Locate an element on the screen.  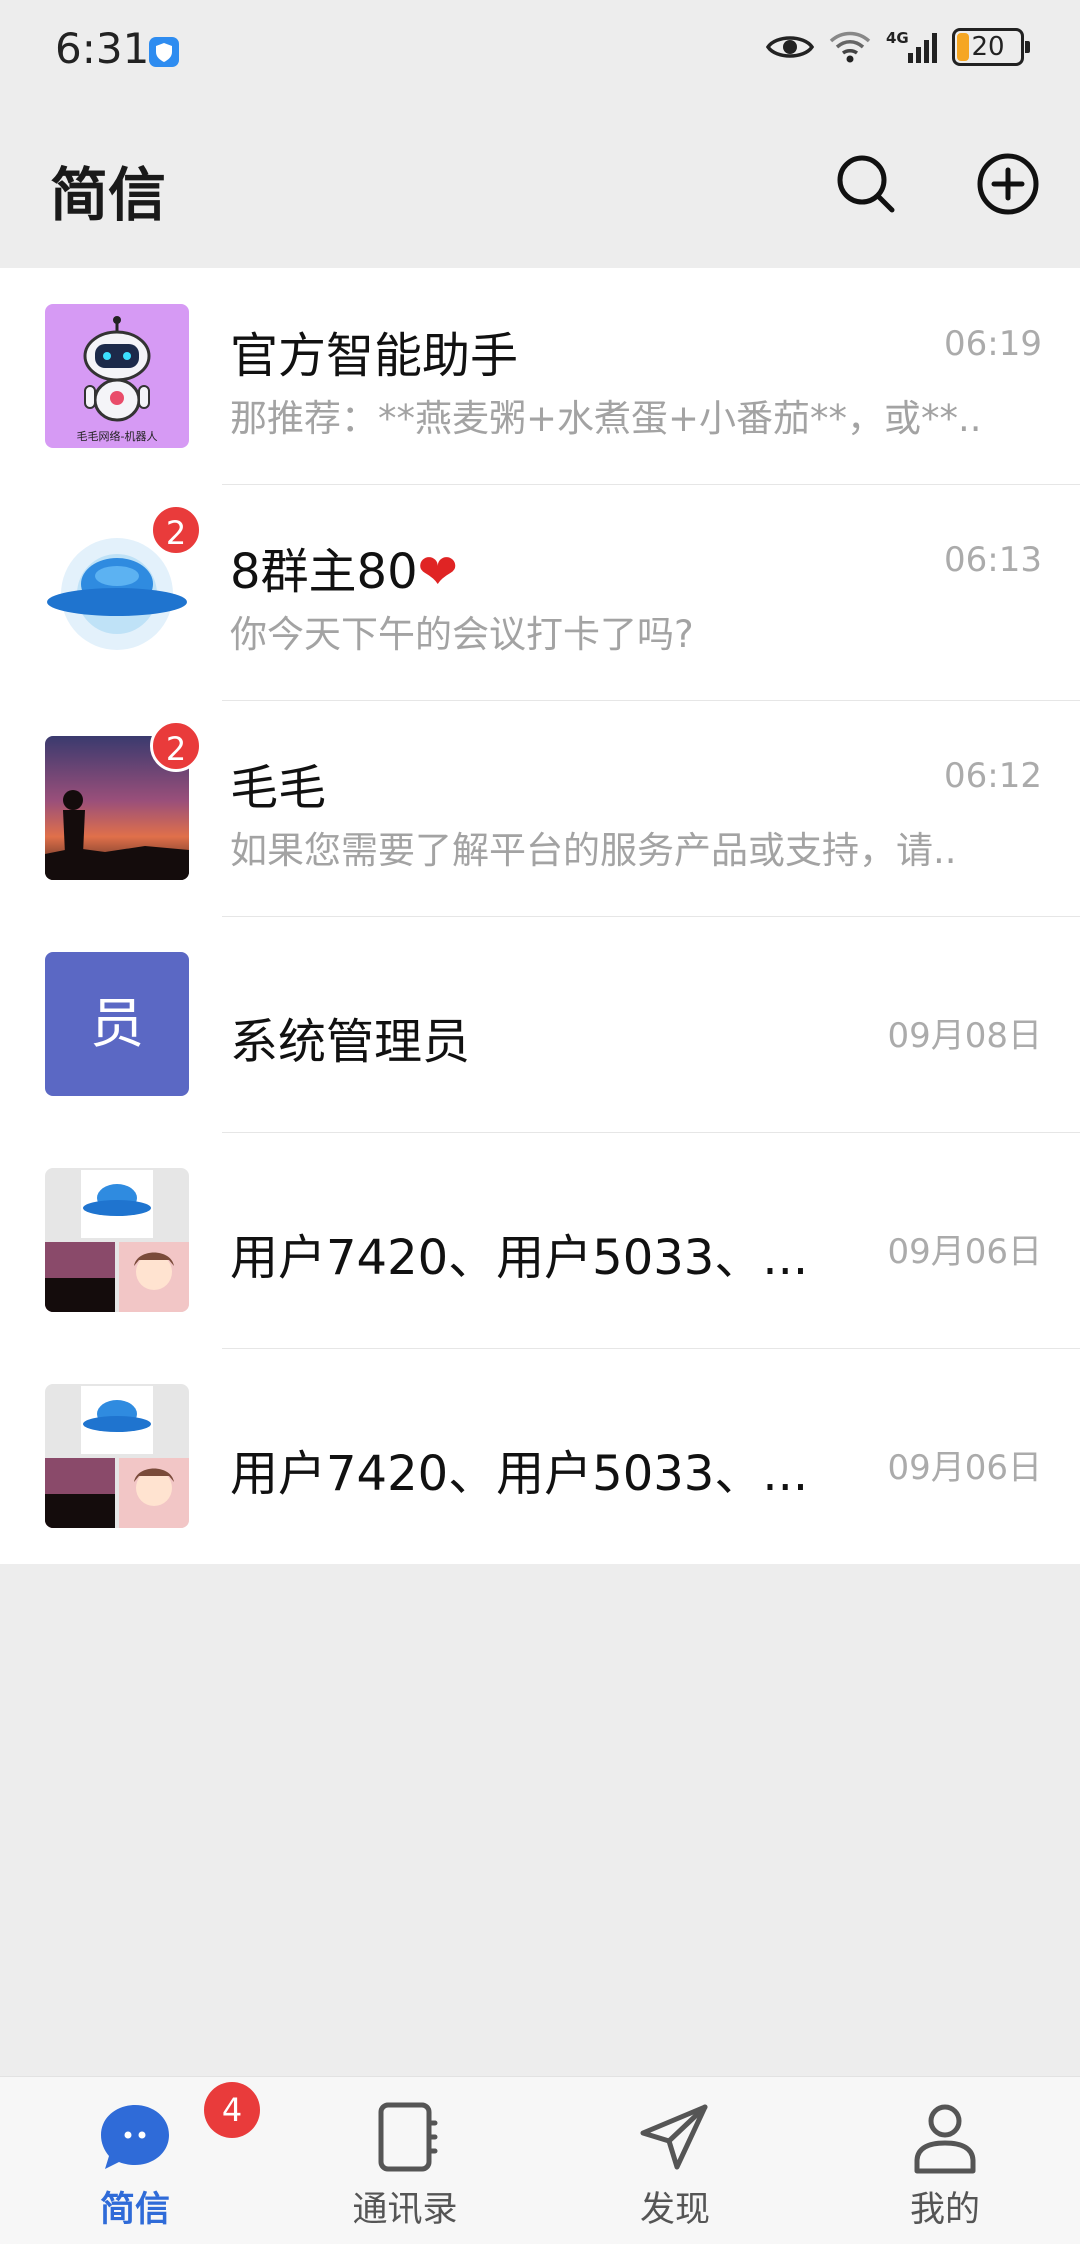
nav-item-discover: 发现 is located at coordinates (675, 2160).